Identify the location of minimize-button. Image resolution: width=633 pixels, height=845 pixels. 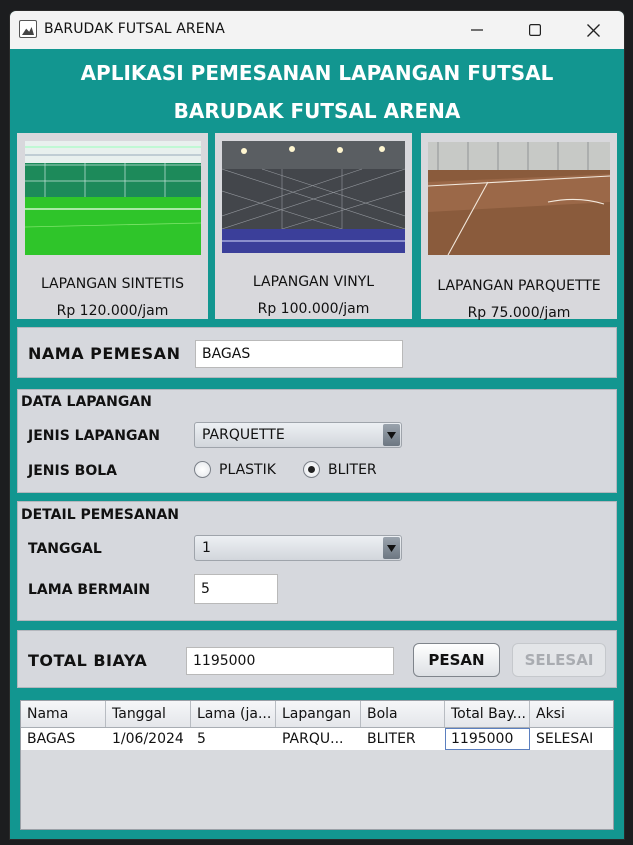
(477, 30).